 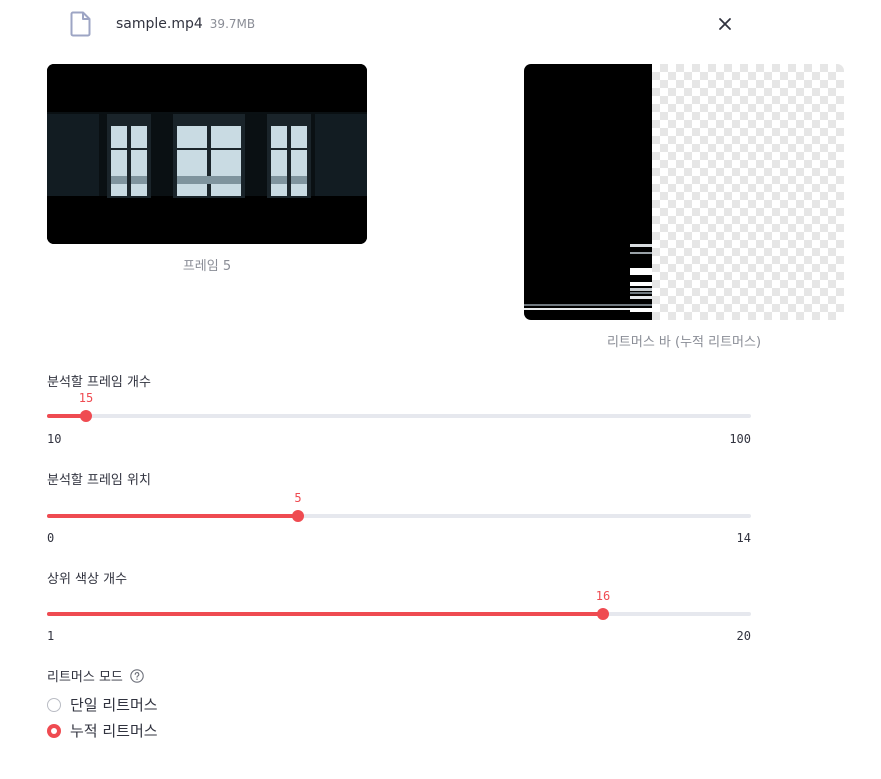 I want to click on litmus-bar-graphic, so click(x=588, y=192).